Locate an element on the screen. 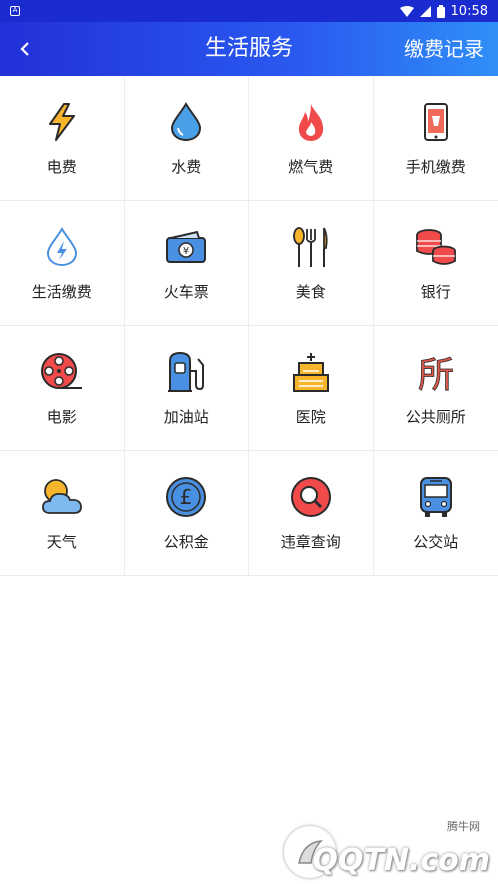 Image resolution: width=498 pixels, height=884 pixels. watermark: 腾牛网 QQTN.com is located at coordinates (385, 848).